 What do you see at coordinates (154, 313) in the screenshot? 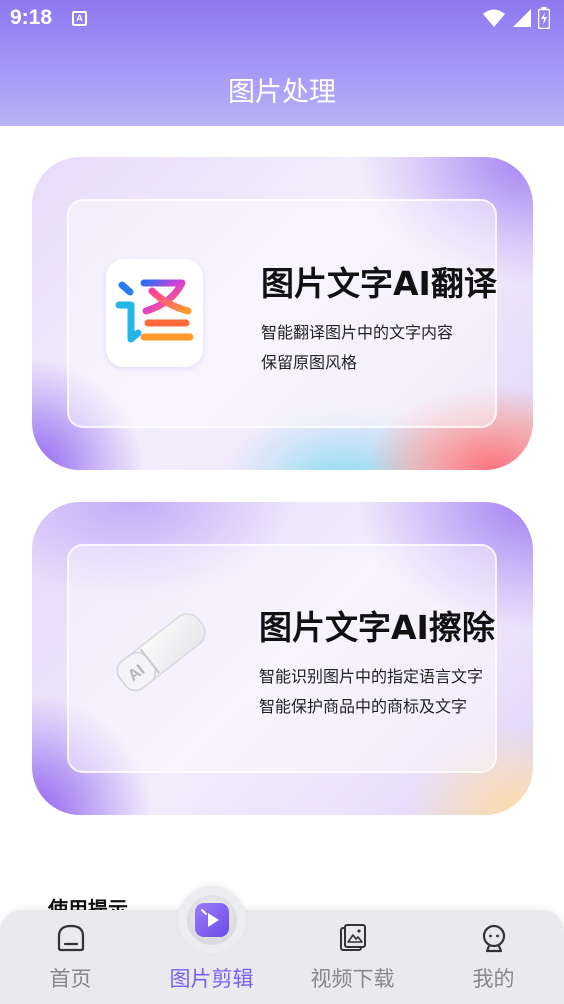
I see `translate-icon` at bounding box center [154, 313].